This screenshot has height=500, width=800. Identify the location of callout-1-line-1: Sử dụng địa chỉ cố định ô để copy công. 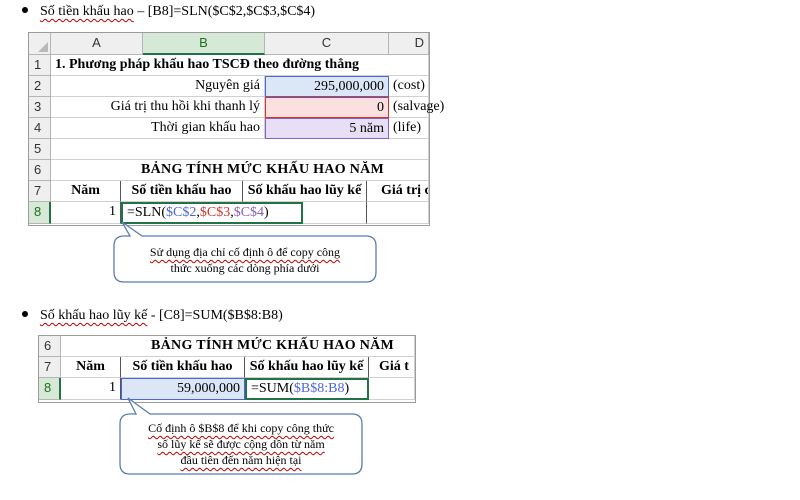
(245, 252).